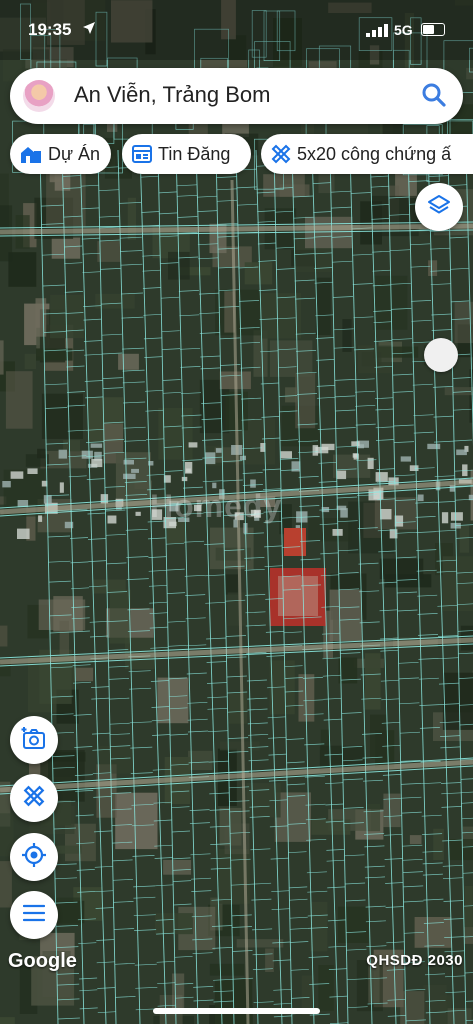  I want to click on search-bar: An Viễn, Trảng Bom, so click(236, 96).